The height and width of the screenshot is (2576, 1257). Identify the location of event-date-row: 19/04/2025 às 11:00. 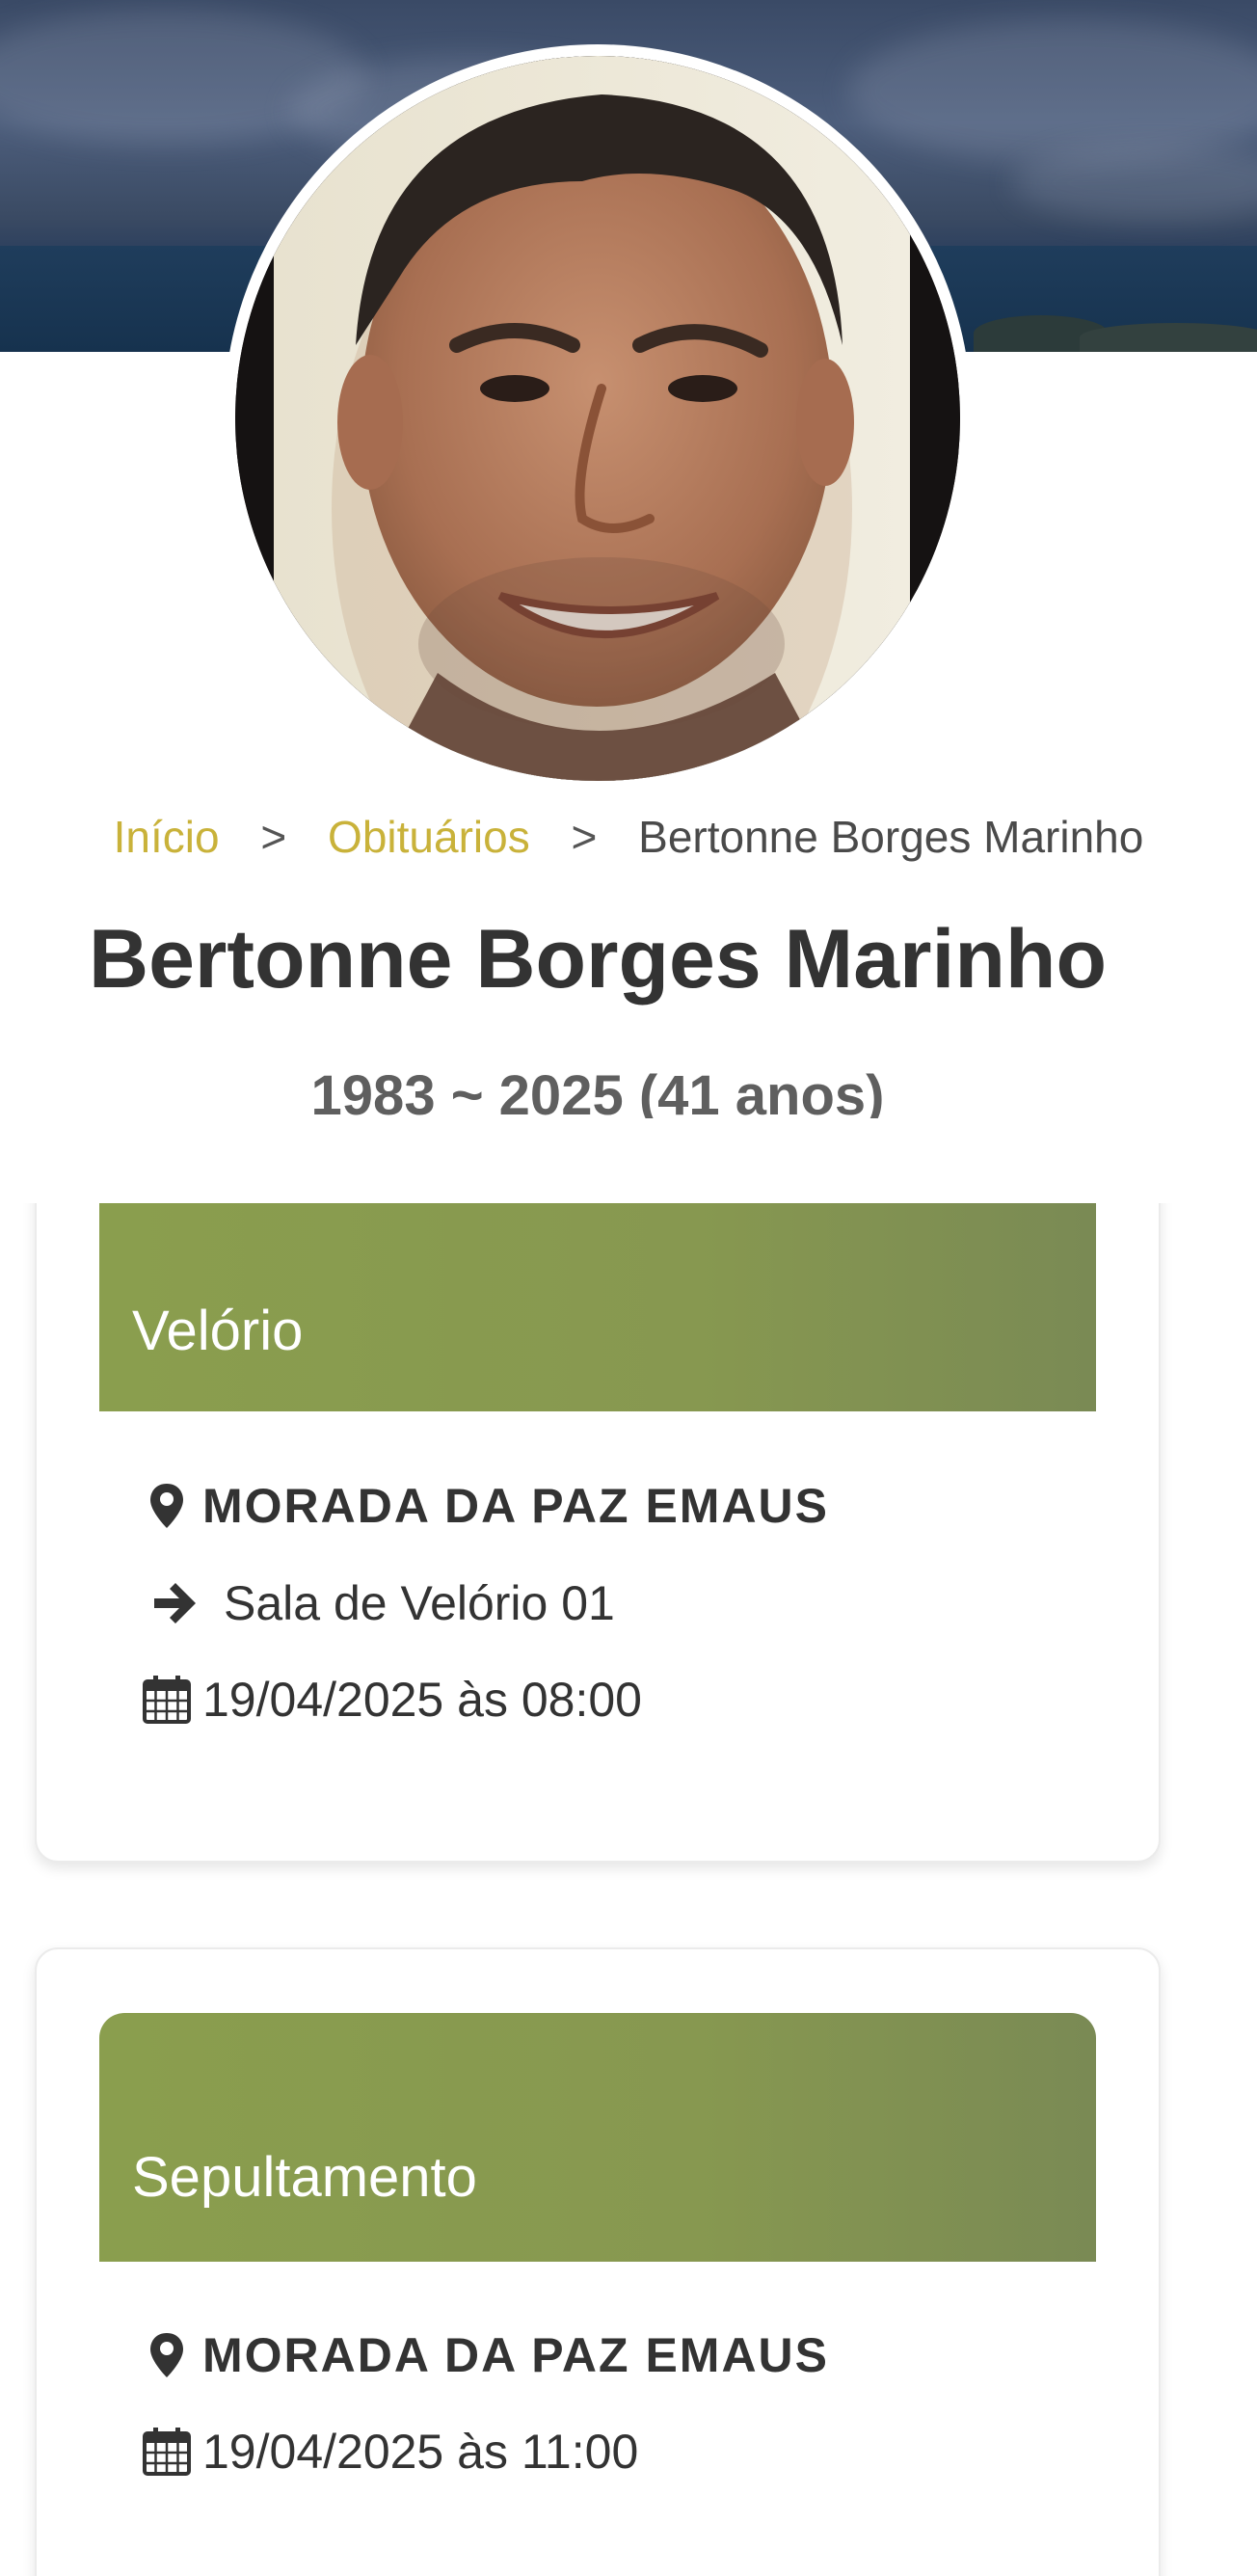
(389, 2452).